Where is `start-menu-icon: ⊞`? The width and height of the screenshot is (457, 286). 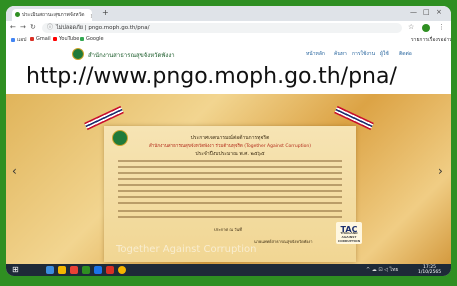
start-menu-icon: ⊞ is located at coordinates (15, 269).